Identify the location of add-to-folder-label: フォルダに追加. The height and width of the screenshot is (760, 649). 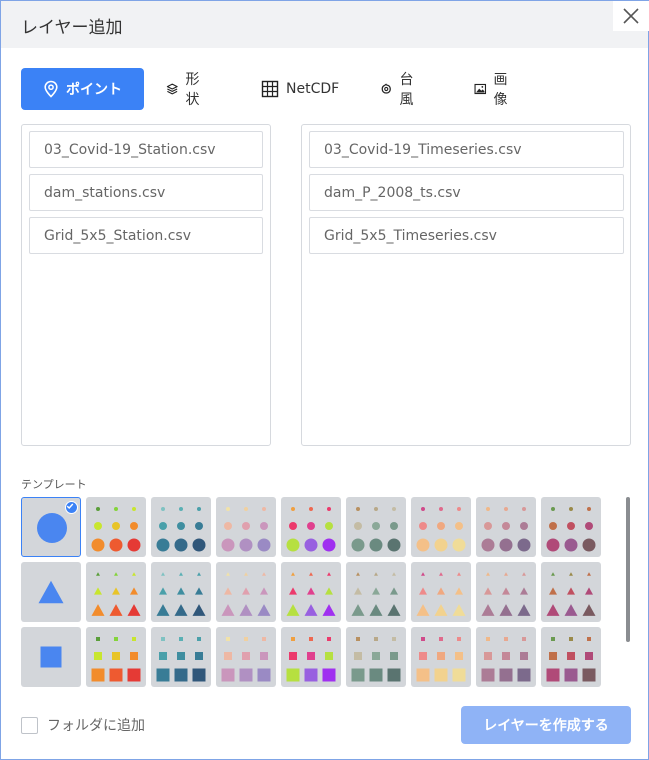
(96, 726).